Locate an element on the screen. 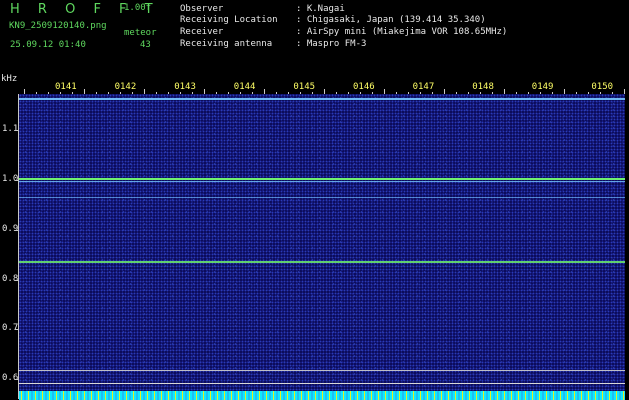 This screenshot has height=400, width=629. x-tick-label: 0144 is located at coordinates (244, 87).